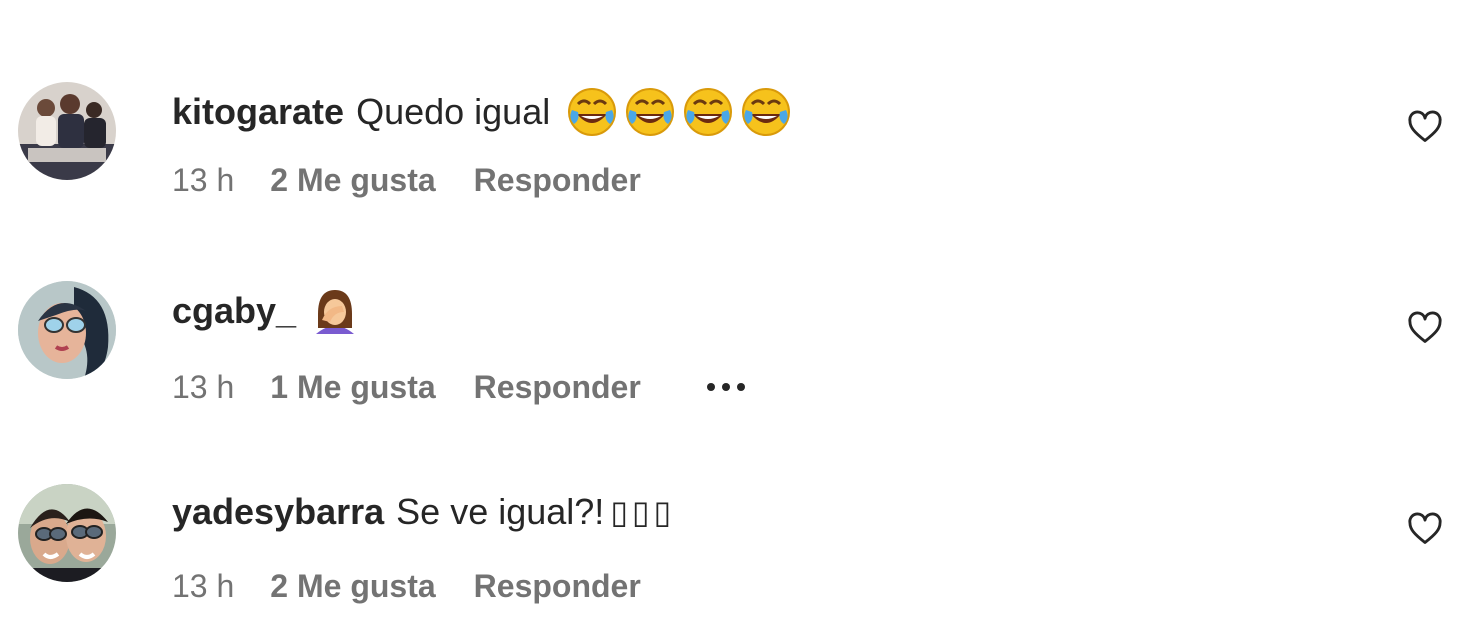  I want to click on comment-meta: 13 h 1 Me gusta Responder, so click(458, 387).